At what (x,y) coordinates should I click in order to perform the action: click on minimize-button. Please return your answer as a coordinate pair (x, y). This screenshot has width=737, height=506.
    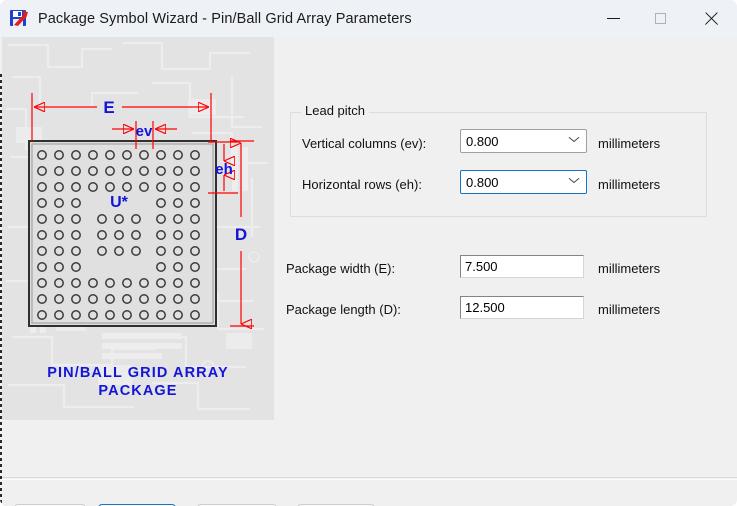
    Looking at the image, I should click on (613, 18).